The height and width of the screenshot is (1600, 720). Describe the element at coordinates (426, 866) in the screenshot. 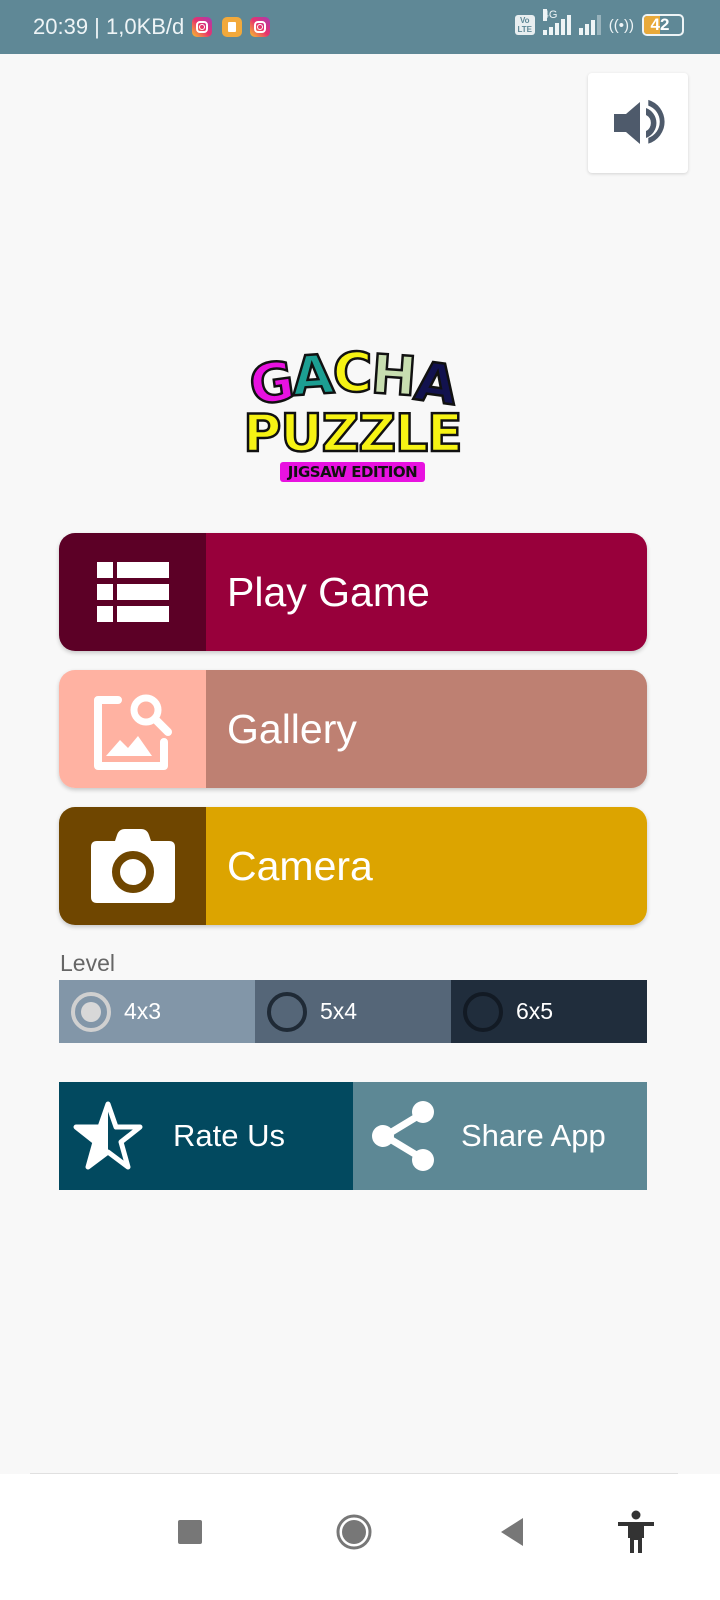

I see `camera-label: Camera` at that location.